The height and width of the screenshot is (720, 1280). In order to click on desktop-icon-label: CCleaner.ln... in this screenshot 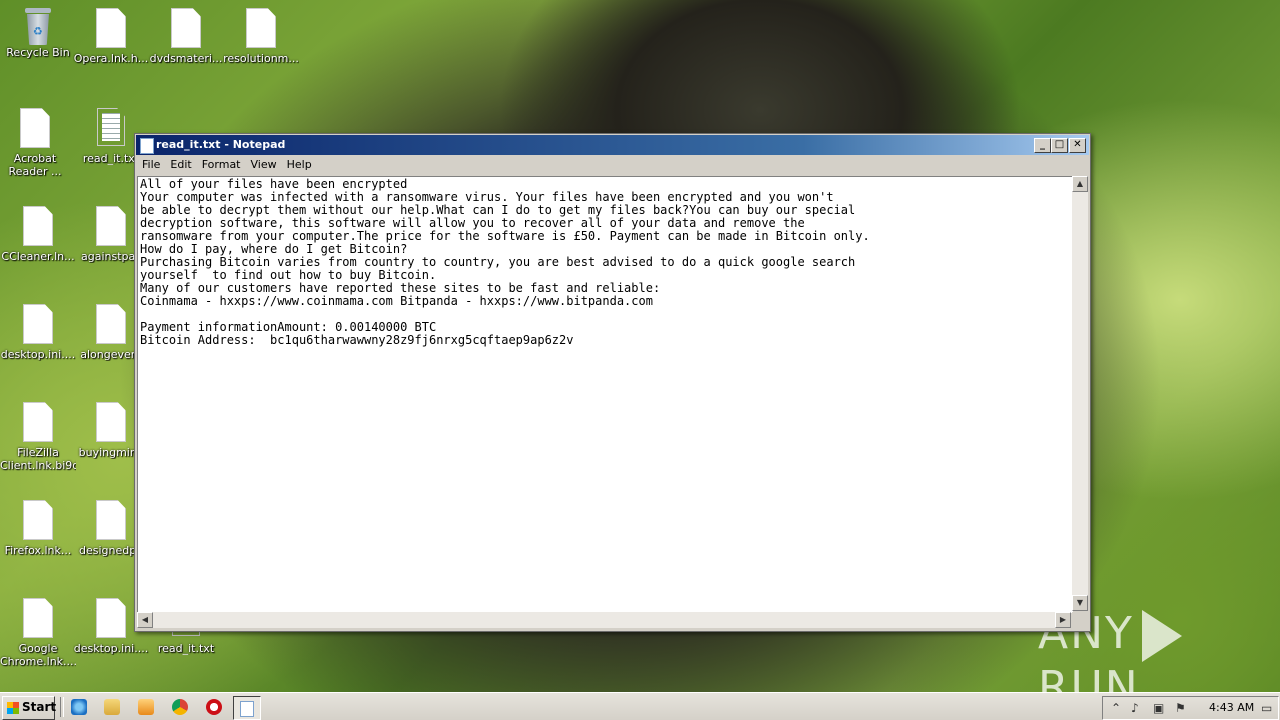, I will do `click(38, 256)`.